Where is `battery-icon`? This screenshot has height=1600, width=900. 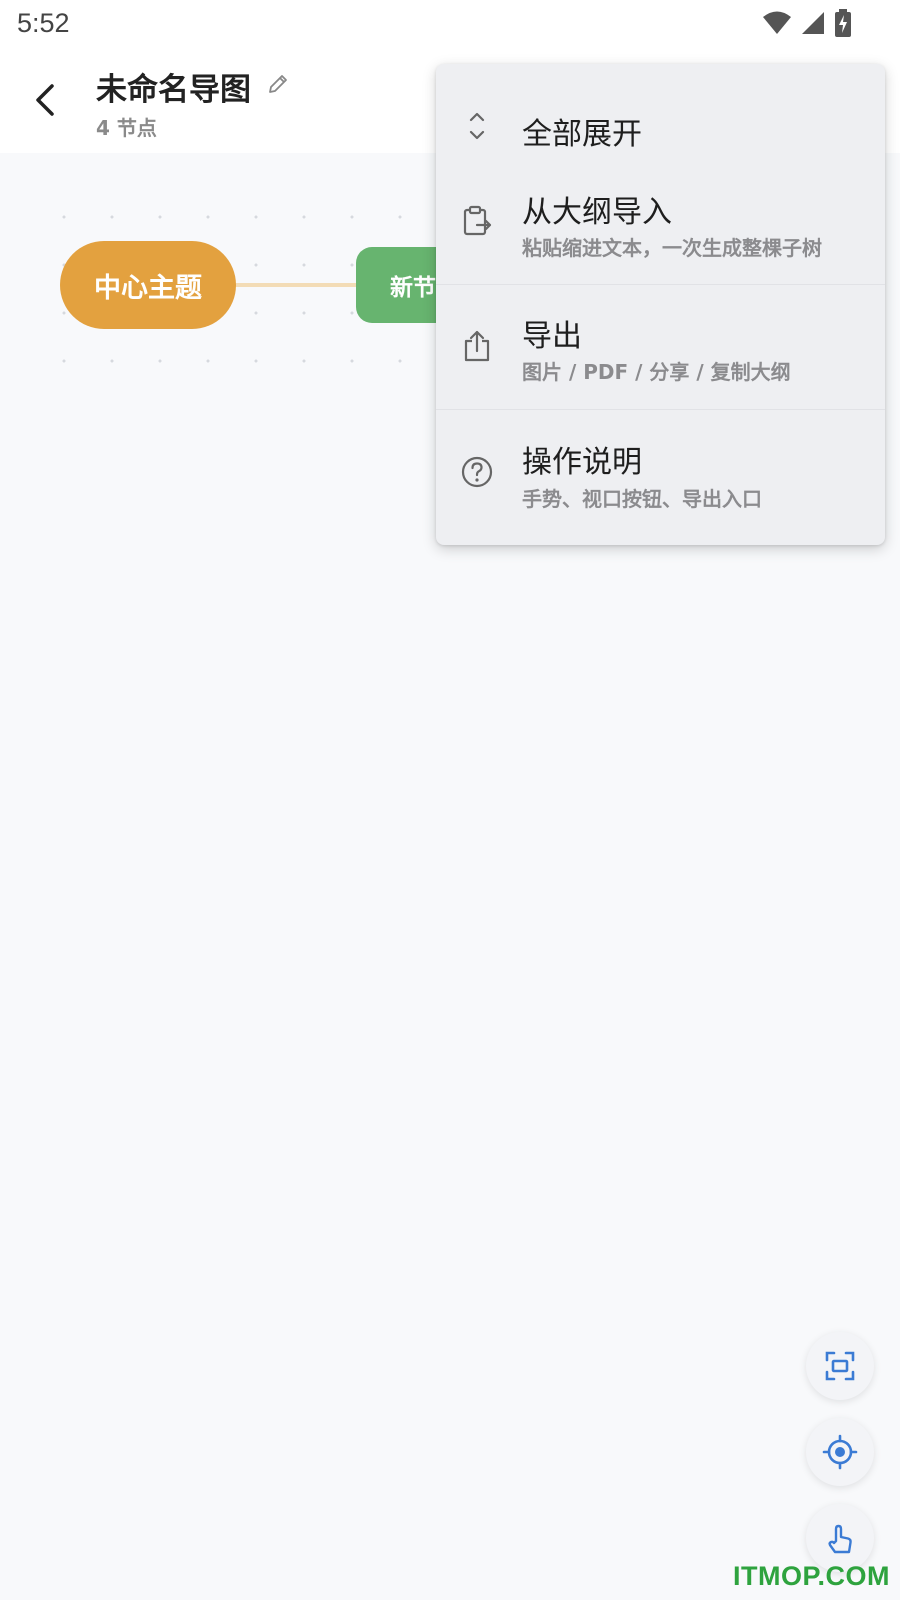
battery-icon is located at coordinates (843, 23).